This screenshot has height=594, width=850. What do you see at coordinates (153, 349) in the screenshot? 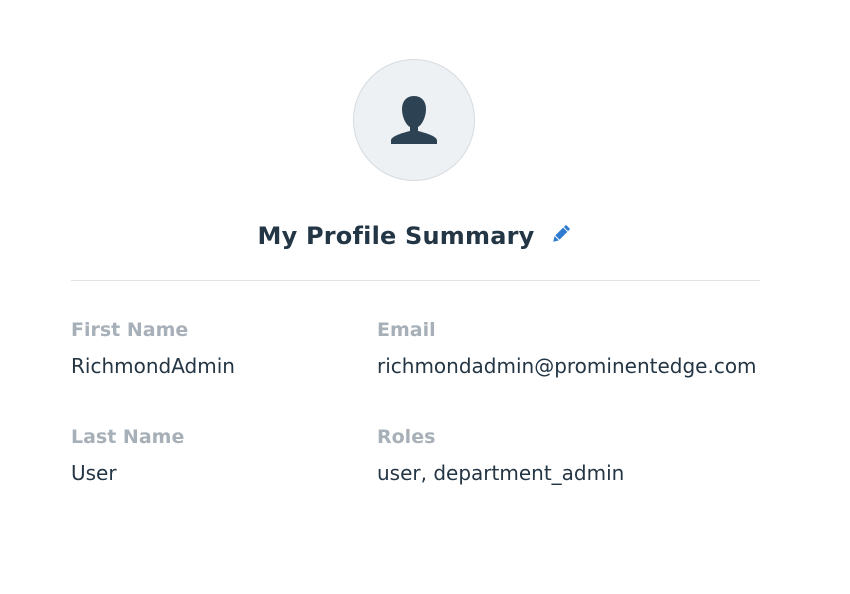
I see `first-name-field: First Name RichmondAdmin` at bounding box center [153, 349].